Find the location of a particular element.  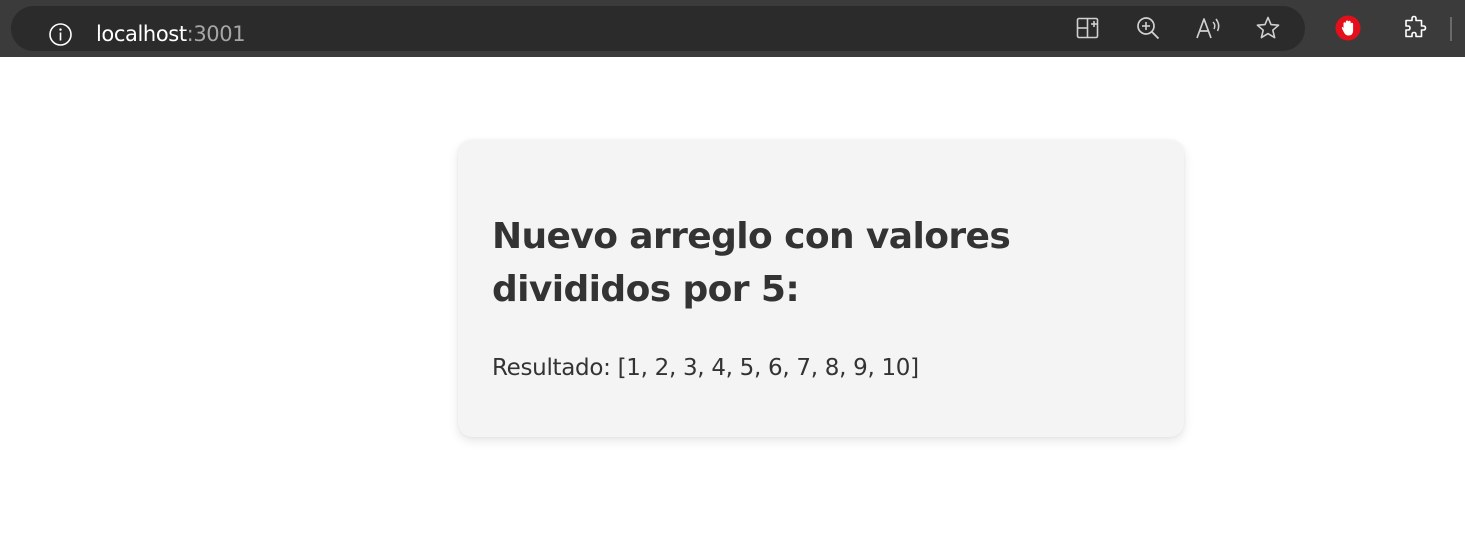

read-aloud-icon is located at coordinates (1208, 28).